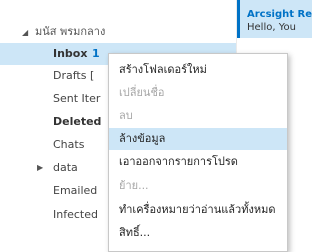 This screenshot has width=320, height=252. I want to click on account-name: มนัส พรมกลาง, so click(70, 31).